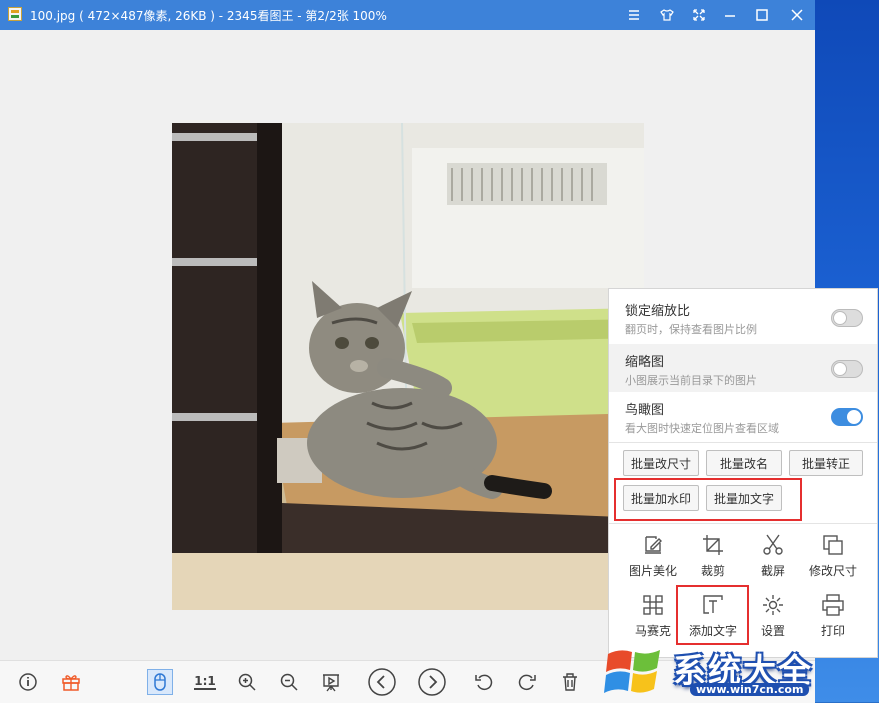 The height and width of the screenshot is (703, 879). What do you see at coordinates (702, 428) in the screenshot?
I see `toggle-subtitle: 看大图时快速定位图片查看区域` at bounding box center [702, 428].